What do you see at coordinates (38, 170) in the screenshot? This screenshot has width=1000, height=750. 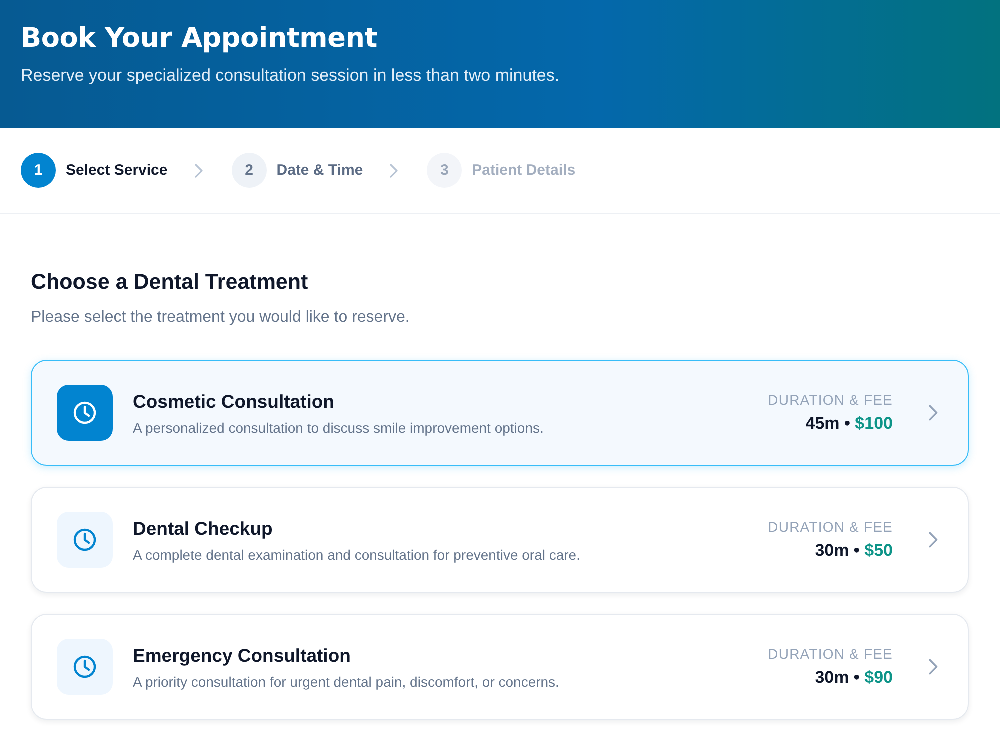 I see `step-number: 1` at bounding box center [38, 170].